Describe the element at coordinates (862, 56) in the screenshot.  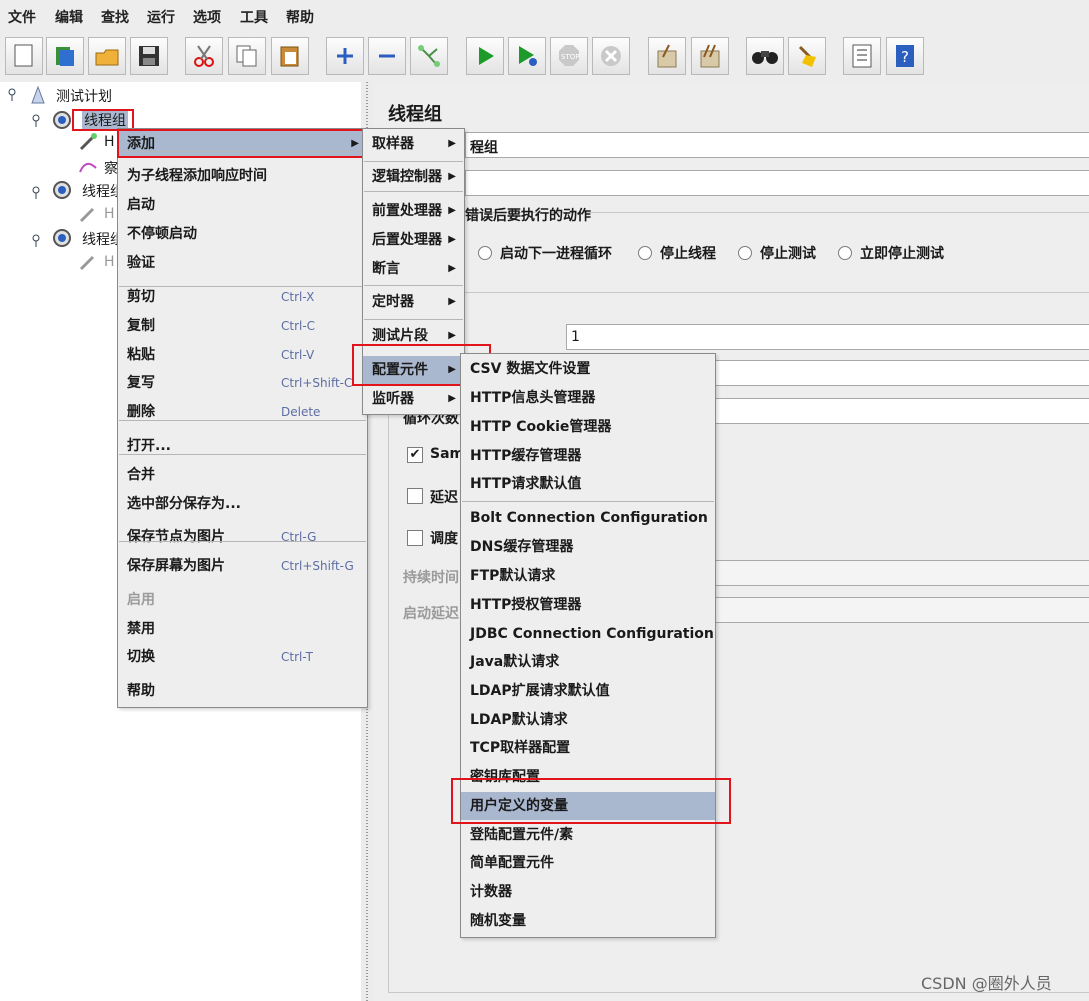
I see `function-helper-icon` at that location.